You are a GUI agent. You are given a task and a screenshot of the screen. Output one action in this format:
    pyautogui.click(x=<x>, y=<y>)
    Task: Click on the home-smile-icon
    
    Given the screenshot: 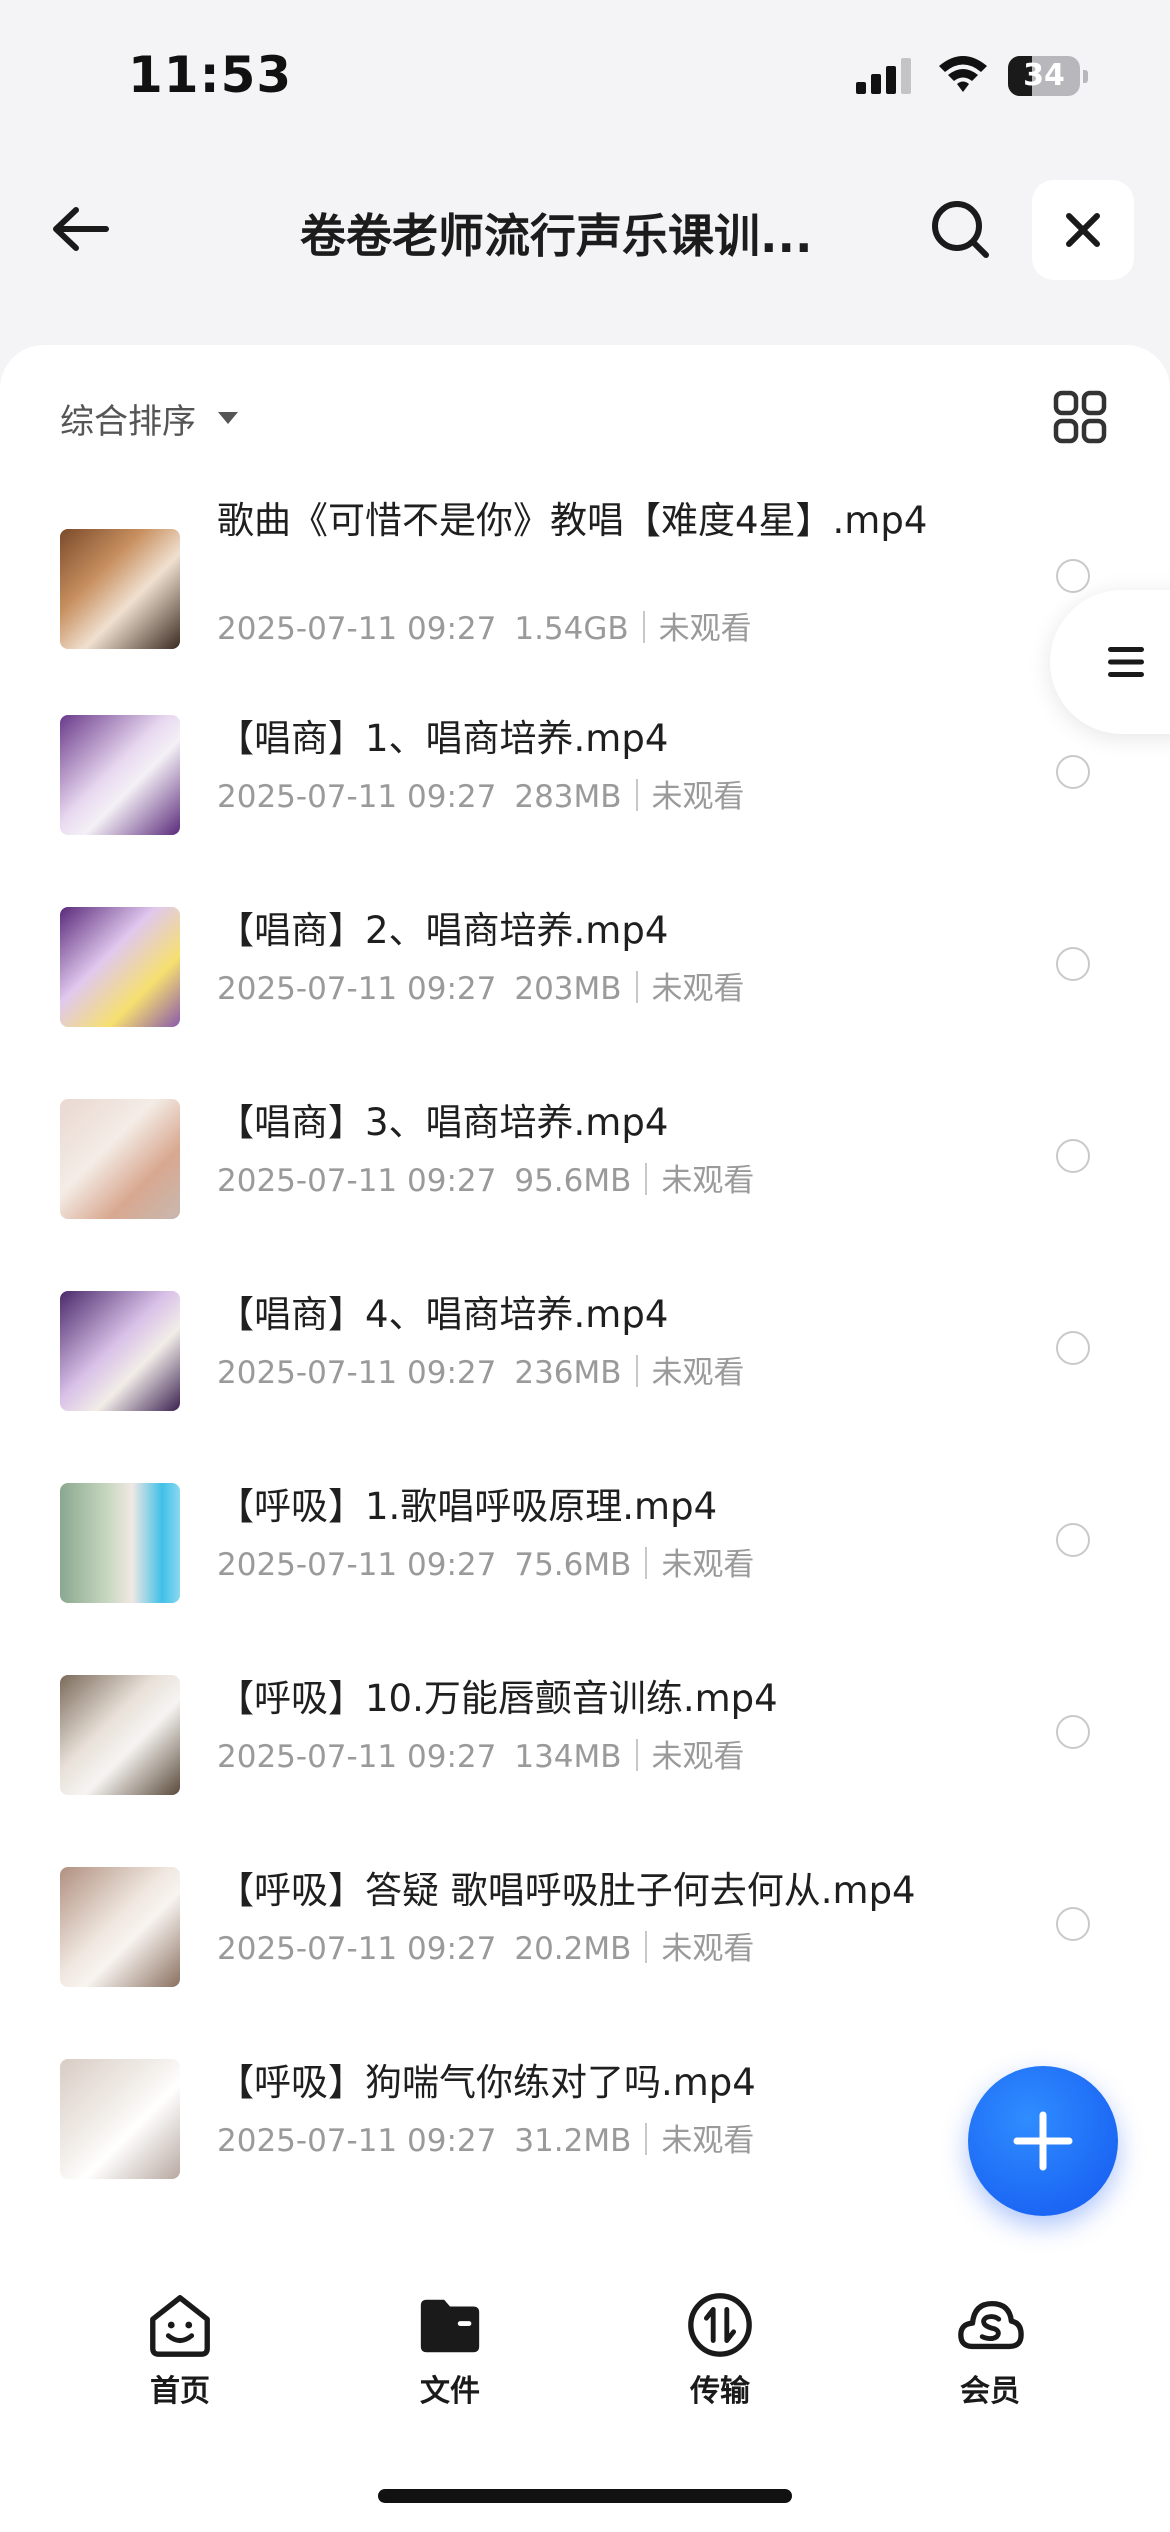 What is the action you would take?
    pyautogui.click(x=180, y=2326)
    